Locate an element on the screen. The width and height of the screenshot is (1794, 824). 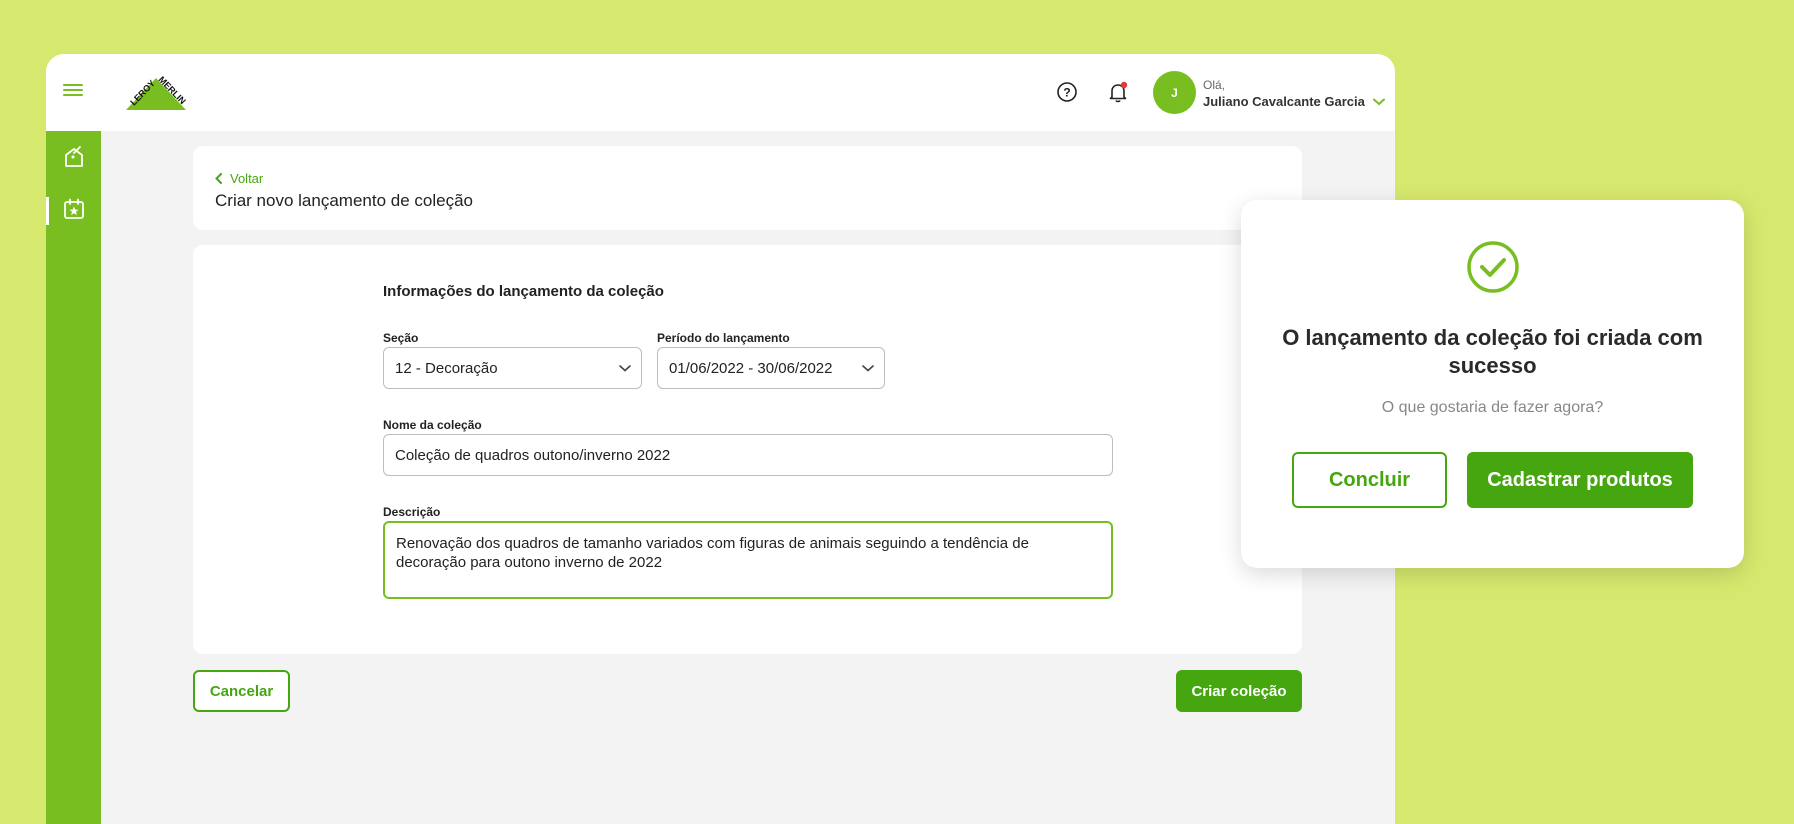
calendar-star-icon is located at coordinates (73, 208).